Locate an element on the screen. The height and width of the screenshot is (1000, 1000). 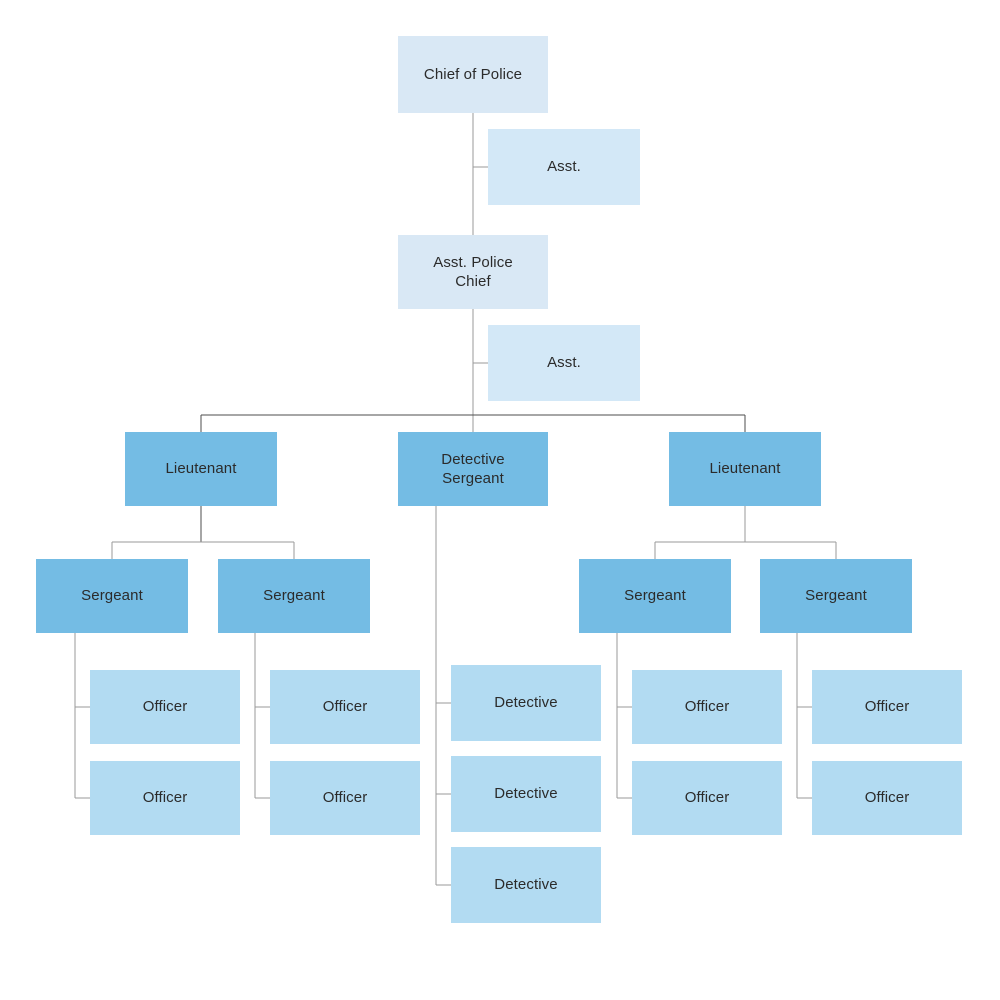
org-node-detective_3: Detective is located at coordinates (526, 885).